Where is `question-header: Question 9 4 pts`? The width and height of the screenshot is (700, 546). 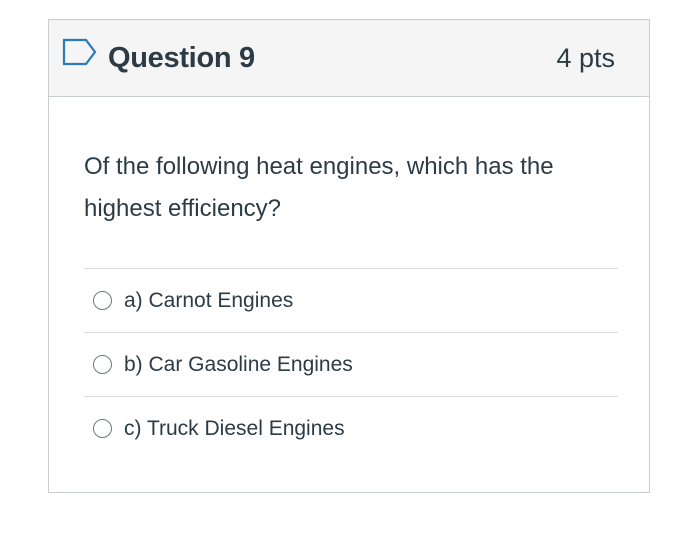 question-header: Question 9 4 pts is located at coordinates (349, 58).